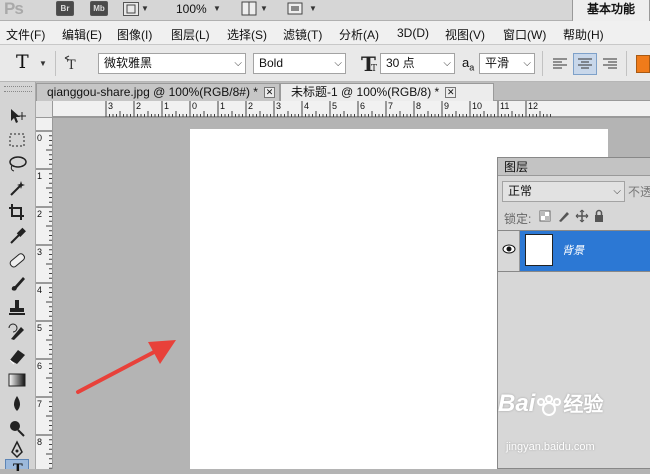 This screenshot has height=474, width=650. I want to click on font-size-select: 30 点 ⌵, so click(417, 63).